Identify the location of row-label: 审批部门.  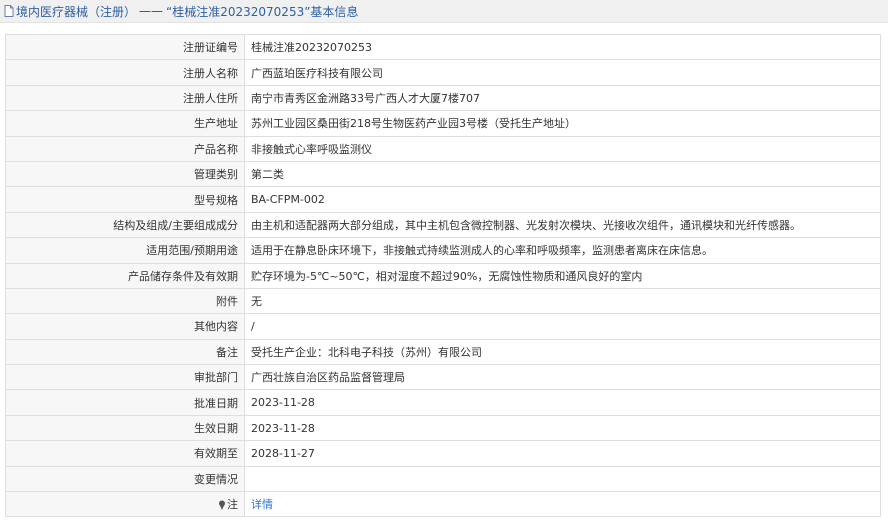
(125, 377).